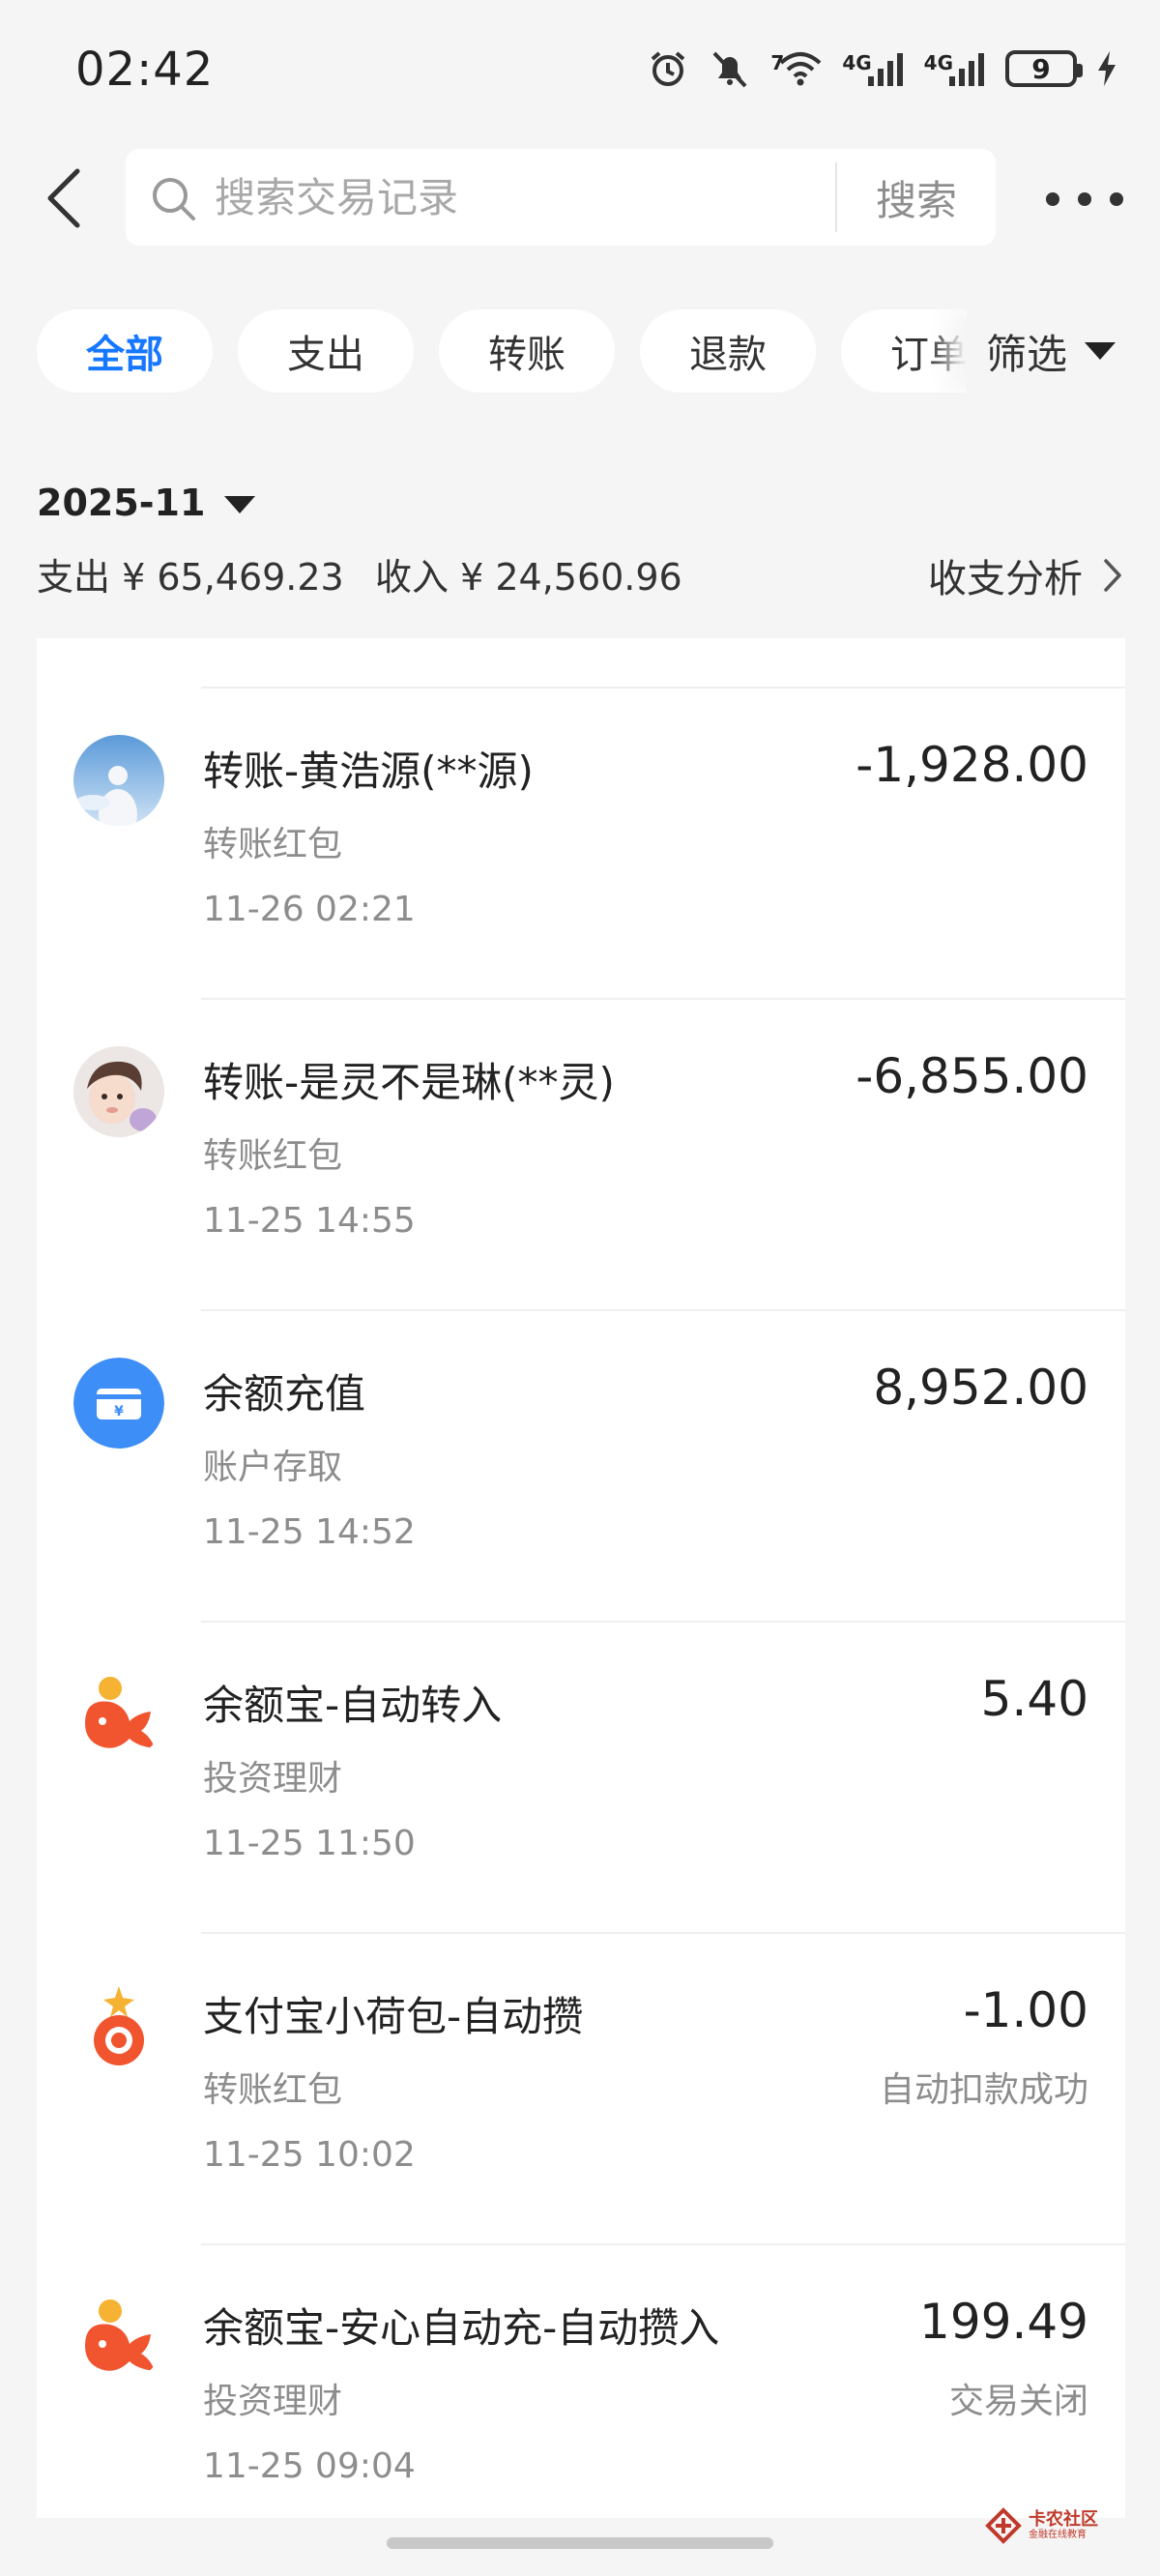 The image size is (1160, 2576). I want to click on back-button, so click(64, 198).